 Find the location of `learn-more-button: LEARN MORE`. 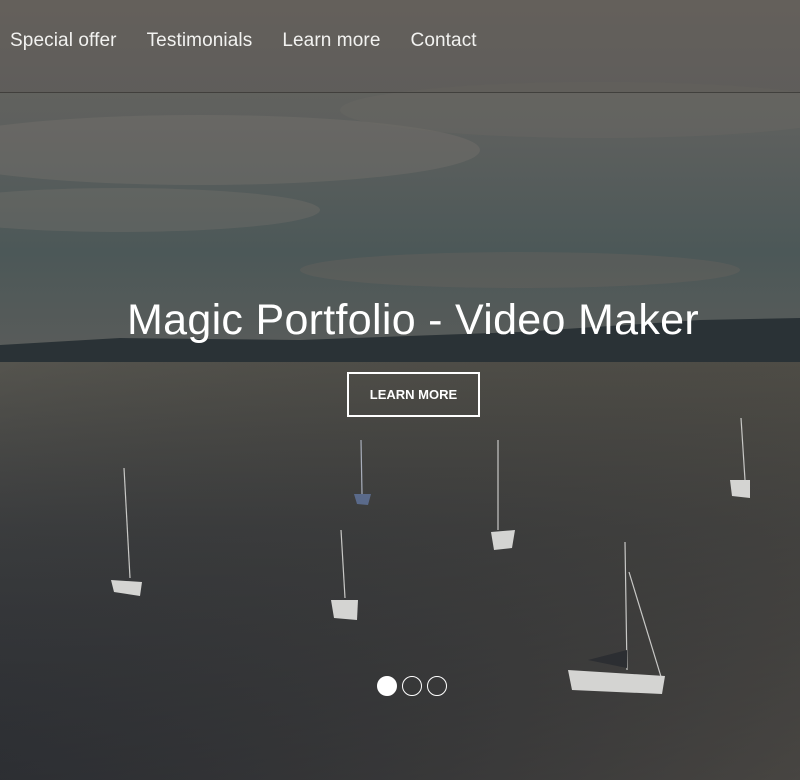

learn-more-button: LEARN MORE is located at coordinates (413, 394).